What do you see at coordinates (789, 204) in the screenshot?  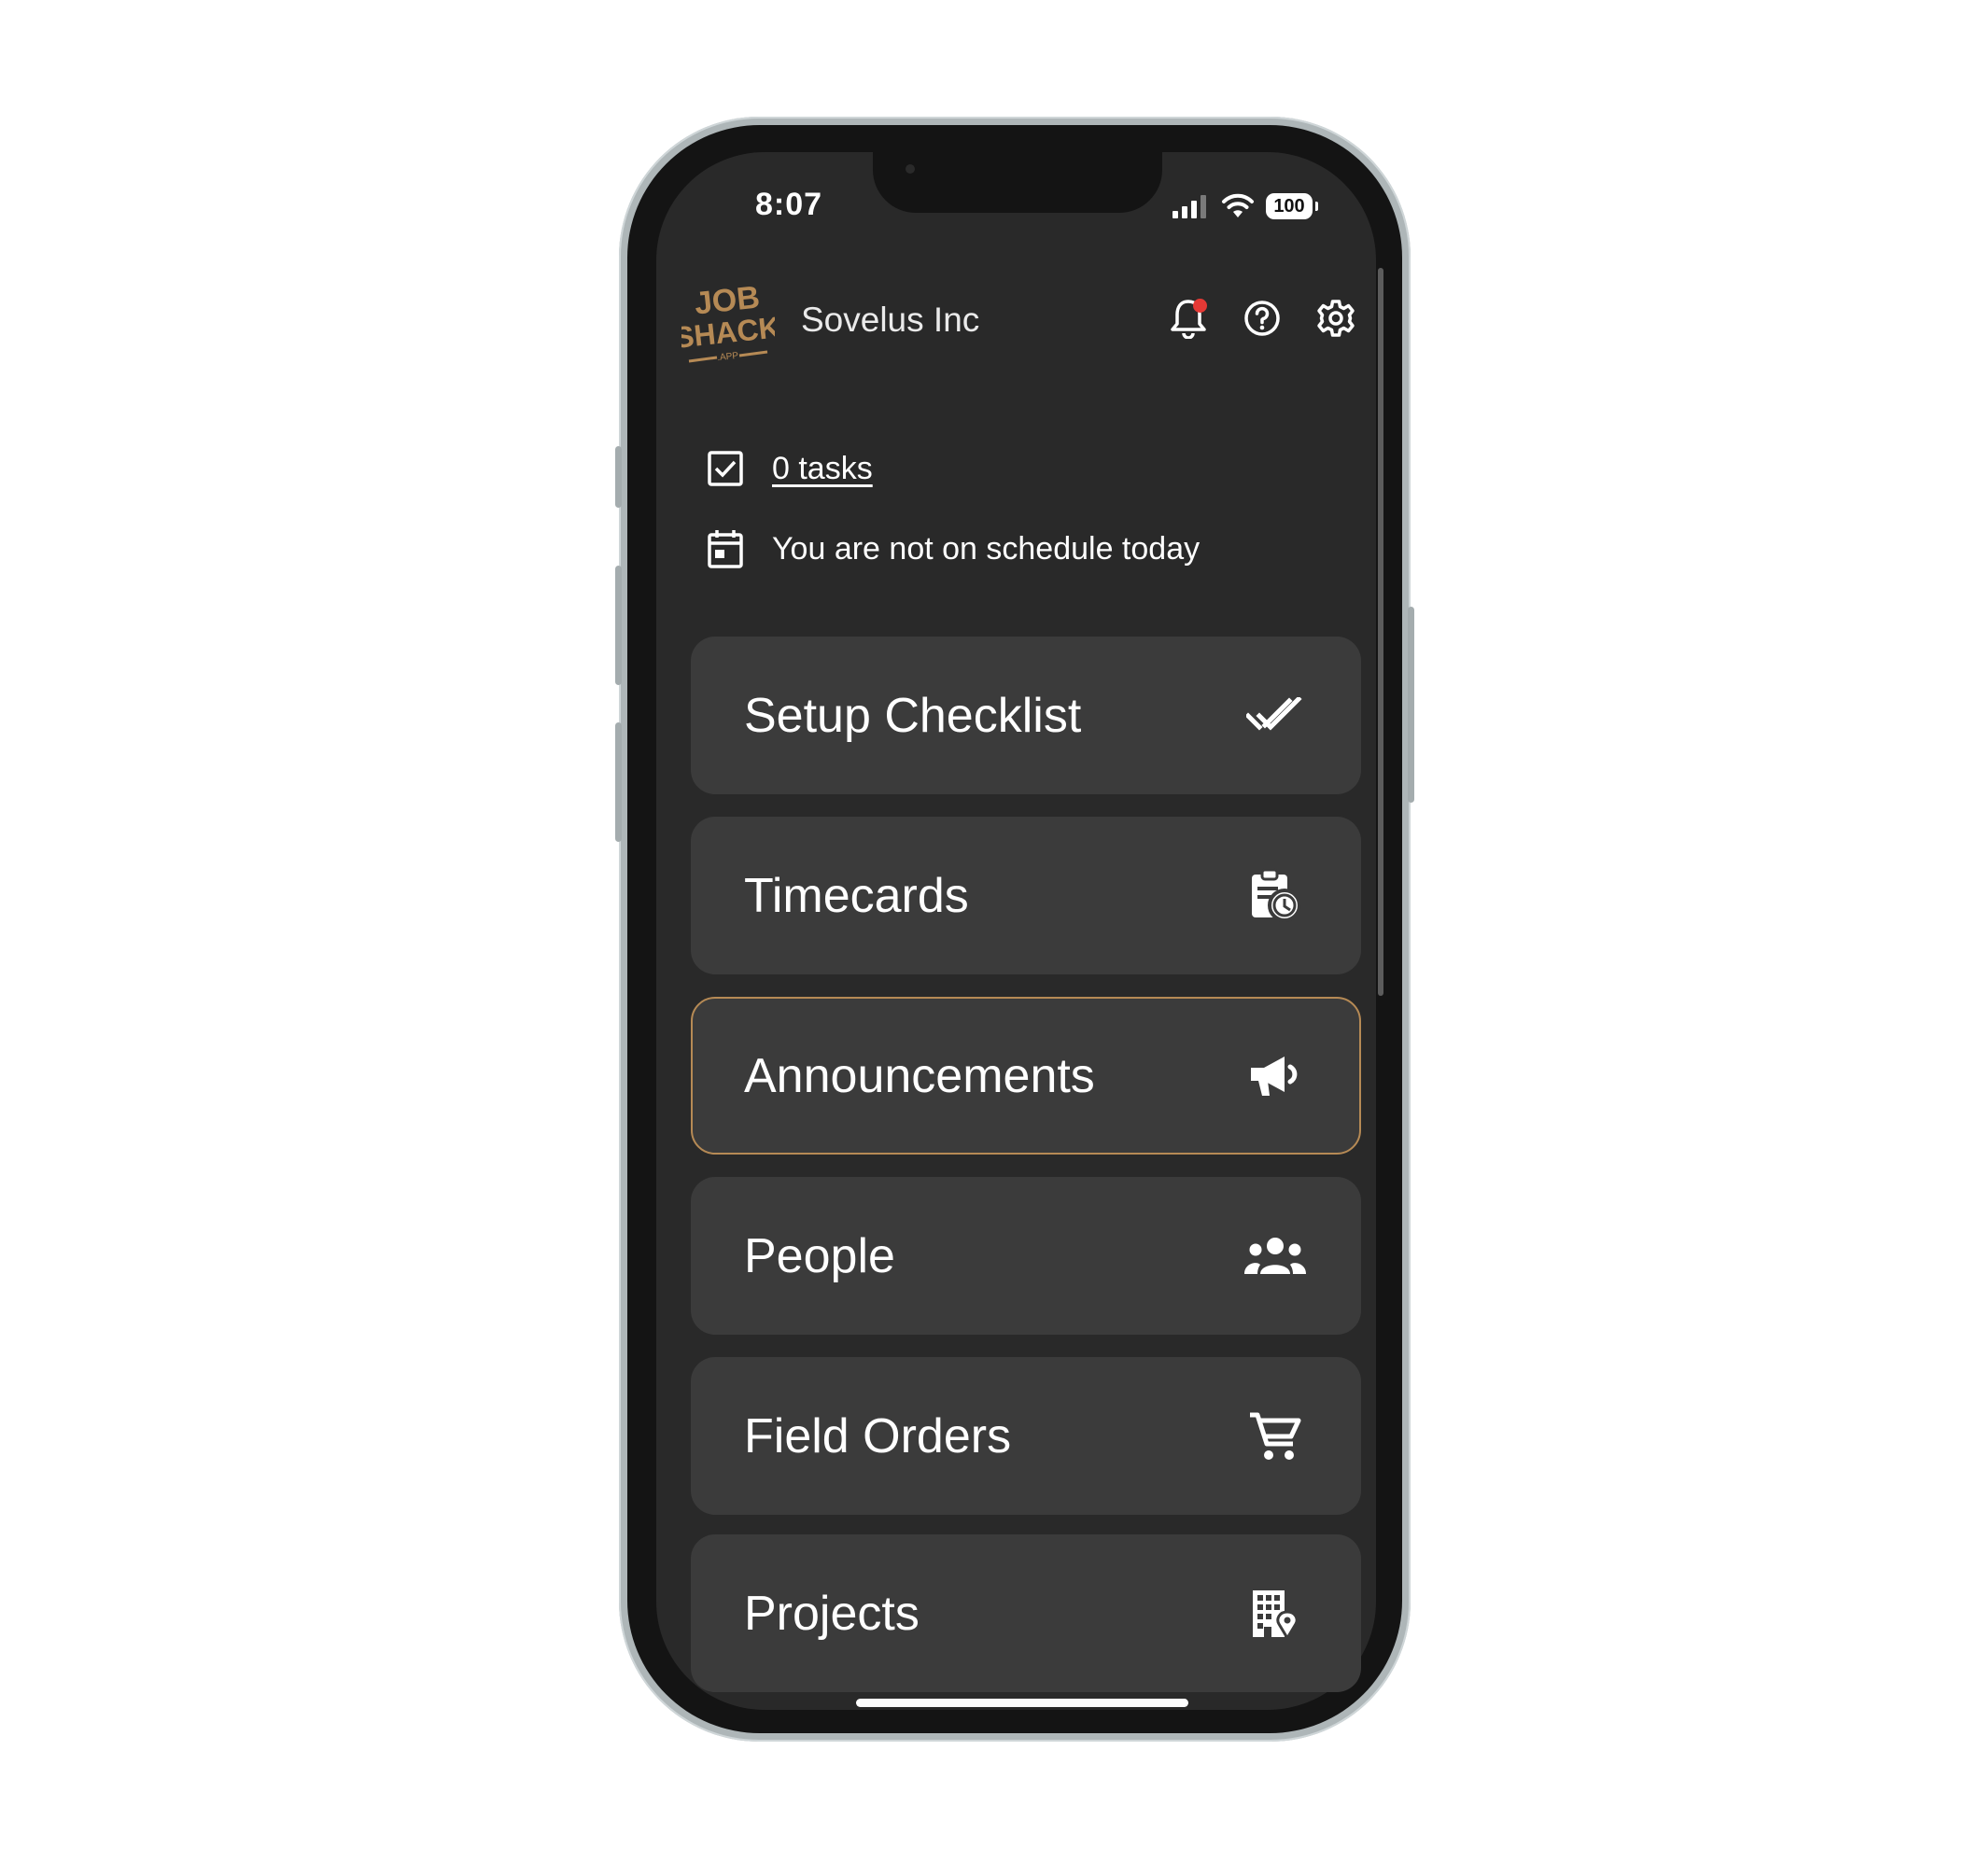 I see `status-time: 8:07` at bounding box center [789, 204].